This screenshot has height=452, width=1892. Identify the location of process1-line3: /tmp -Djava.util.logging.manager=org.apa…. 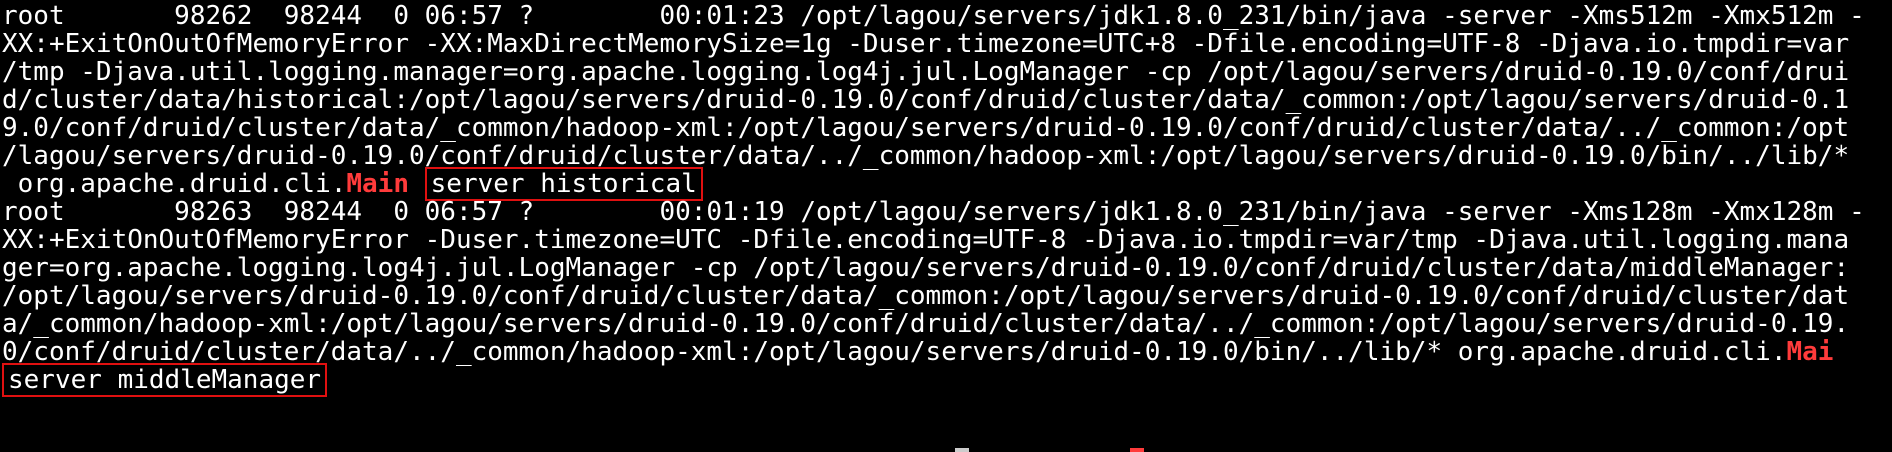
(926, 72).